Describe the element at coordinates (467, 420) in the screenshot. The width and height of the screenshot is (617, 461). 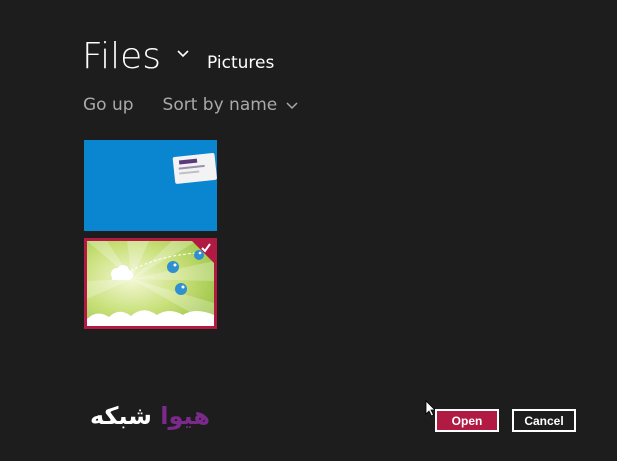
I see `open-button: Open` at that location.